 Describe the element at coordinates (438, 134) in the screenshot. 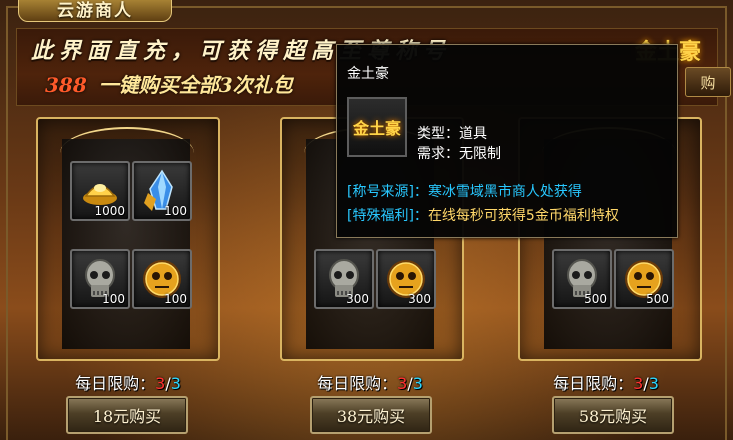

I see `tooltip-type-label: 类型：` at that location.